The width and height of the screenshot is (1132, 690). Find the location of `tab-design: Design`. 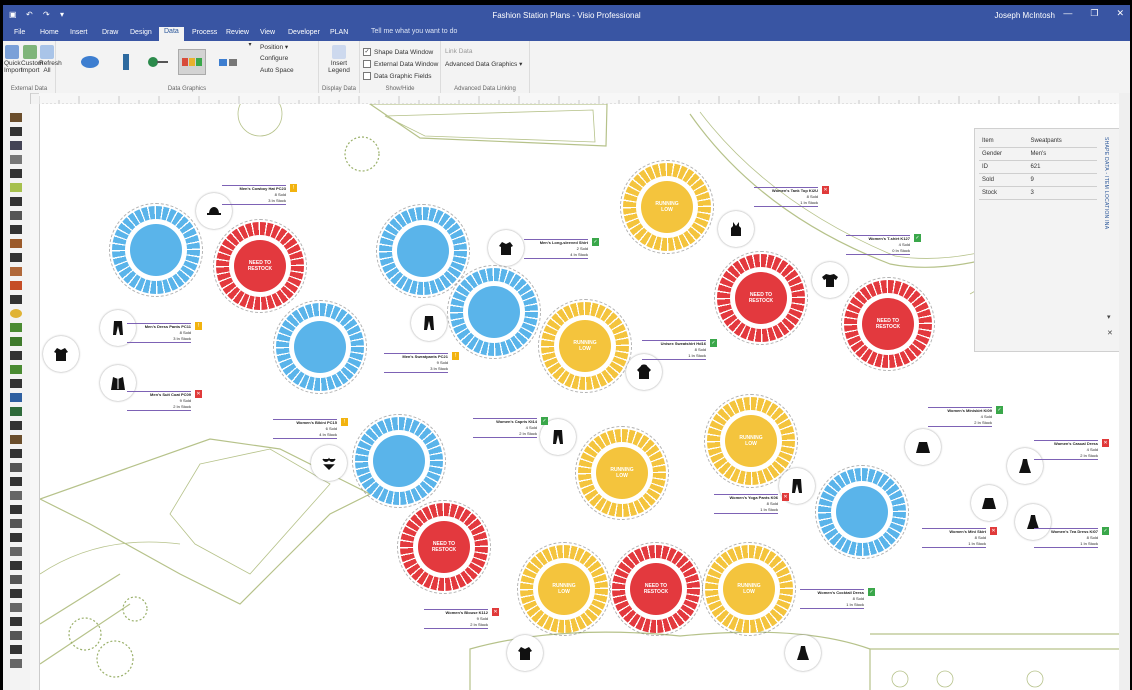

tab-design: Design is located at coordinates (141, 32).